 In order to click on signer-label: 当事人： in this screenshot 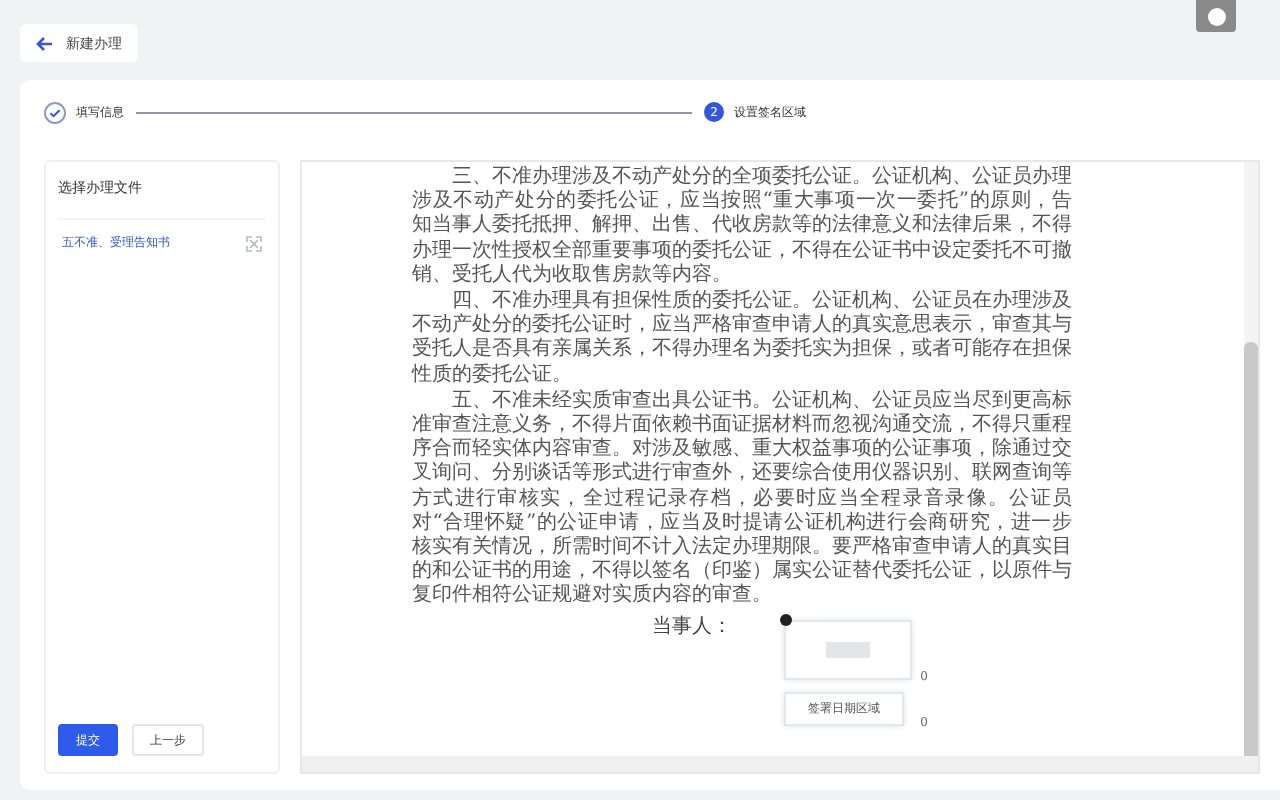, I will do `click(692, 627)`.